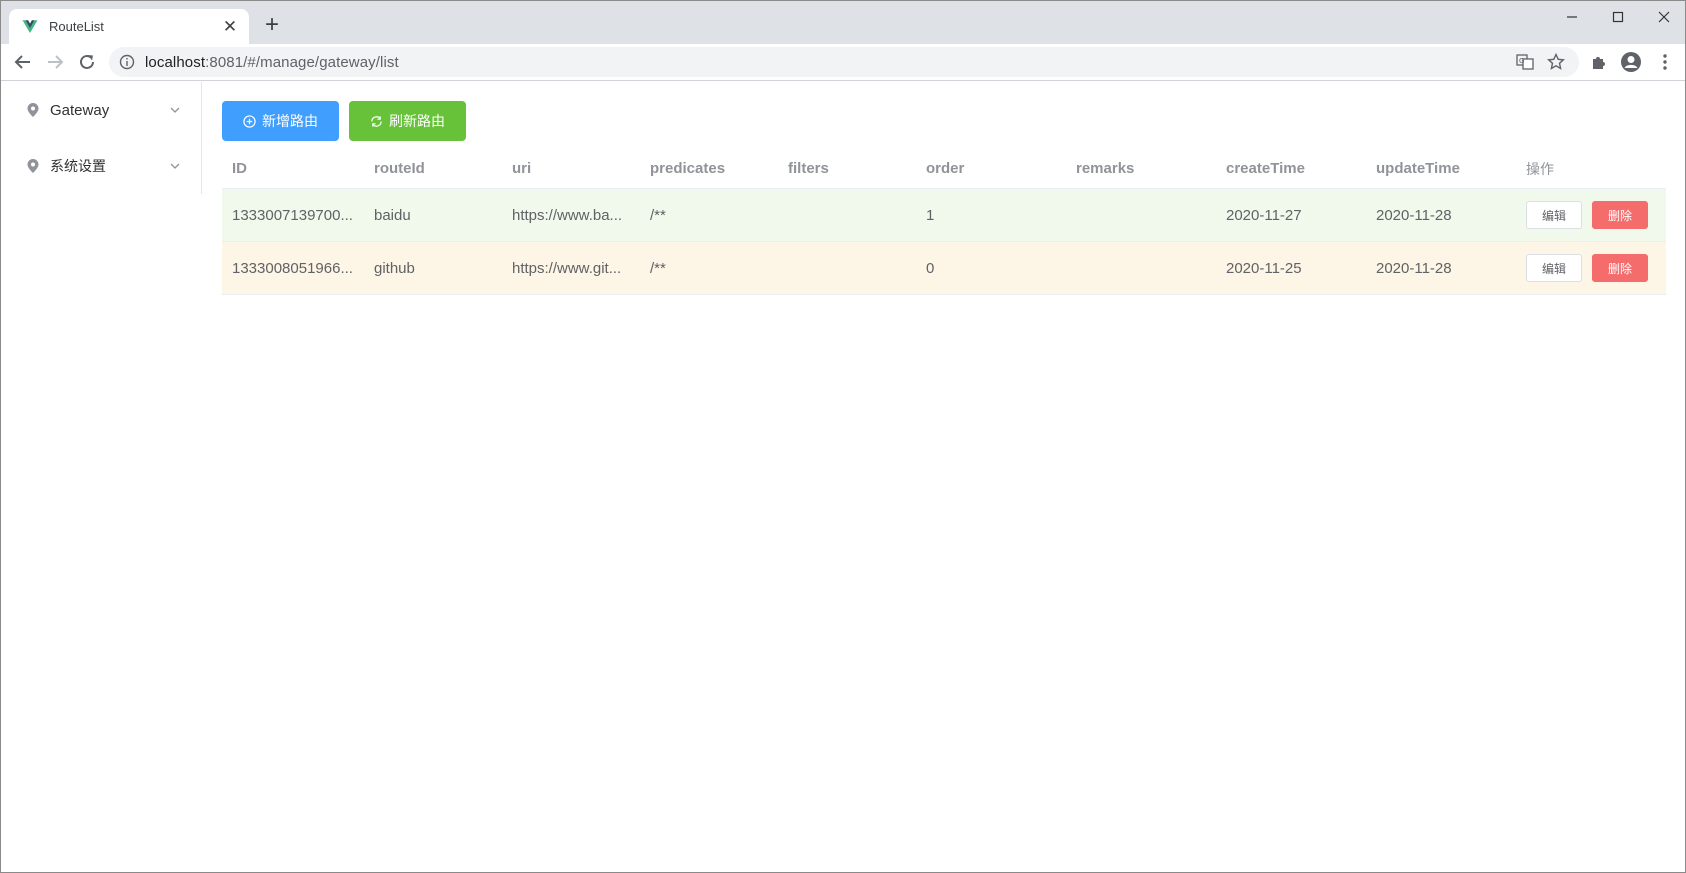 The width and height of the screenshot is (1686, 873). I want to click on translate-button: G, so click(1525, 62).